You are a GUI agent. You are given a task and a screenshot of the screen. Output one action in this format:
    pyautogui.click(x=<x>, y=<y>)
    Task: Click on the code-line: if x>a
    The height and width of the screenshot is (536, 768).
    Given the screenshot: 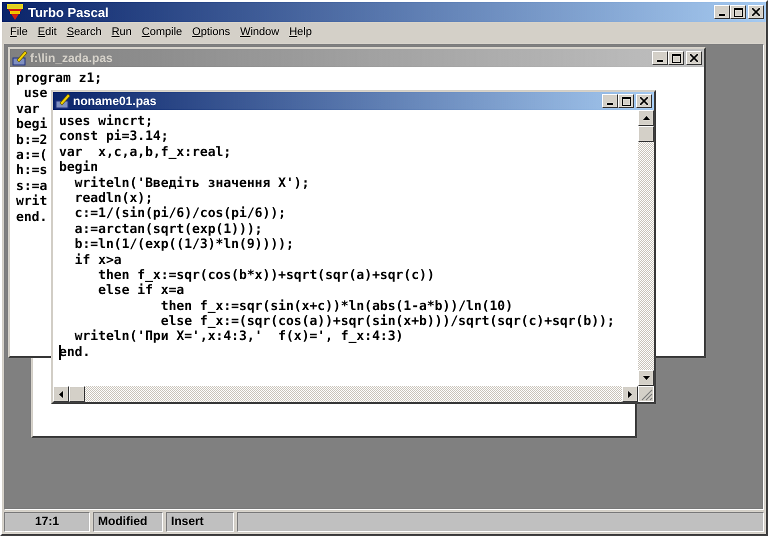 What is the action you would take?
    pyautogui.click(x=98, y=260)
    